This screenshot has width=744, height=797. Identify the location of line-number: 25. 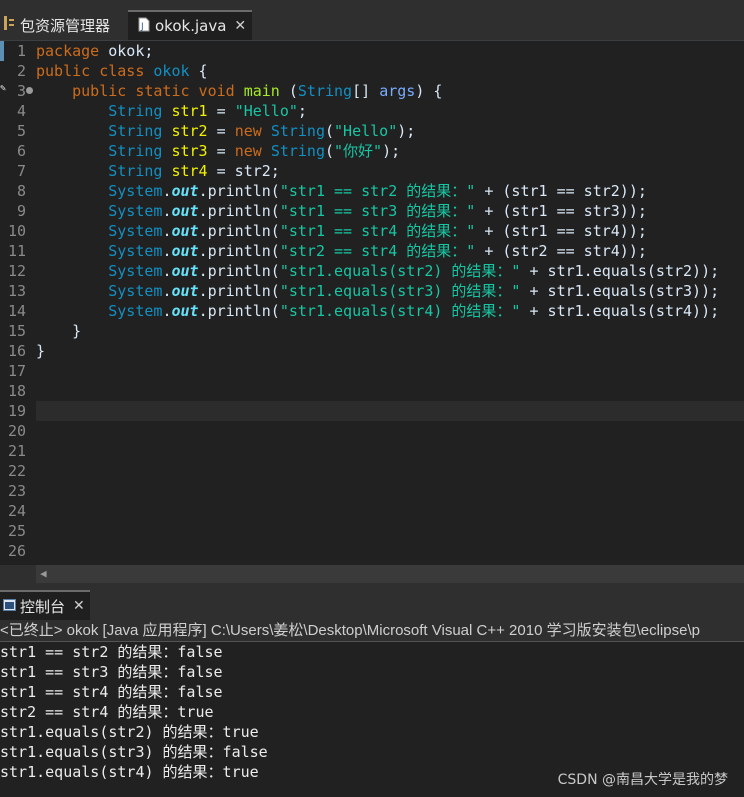
(16, 531).